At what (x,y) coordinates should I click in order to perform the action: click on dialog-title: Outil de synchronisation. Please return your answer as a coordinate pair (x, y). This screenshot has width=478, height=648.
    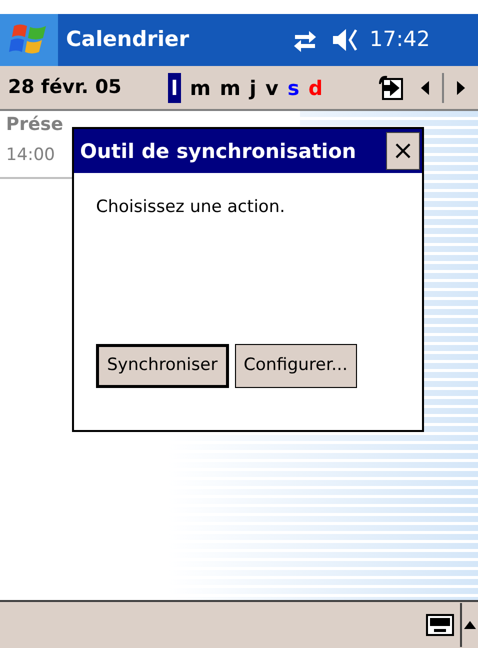
    Looking at the image, I should click on (219, 151).